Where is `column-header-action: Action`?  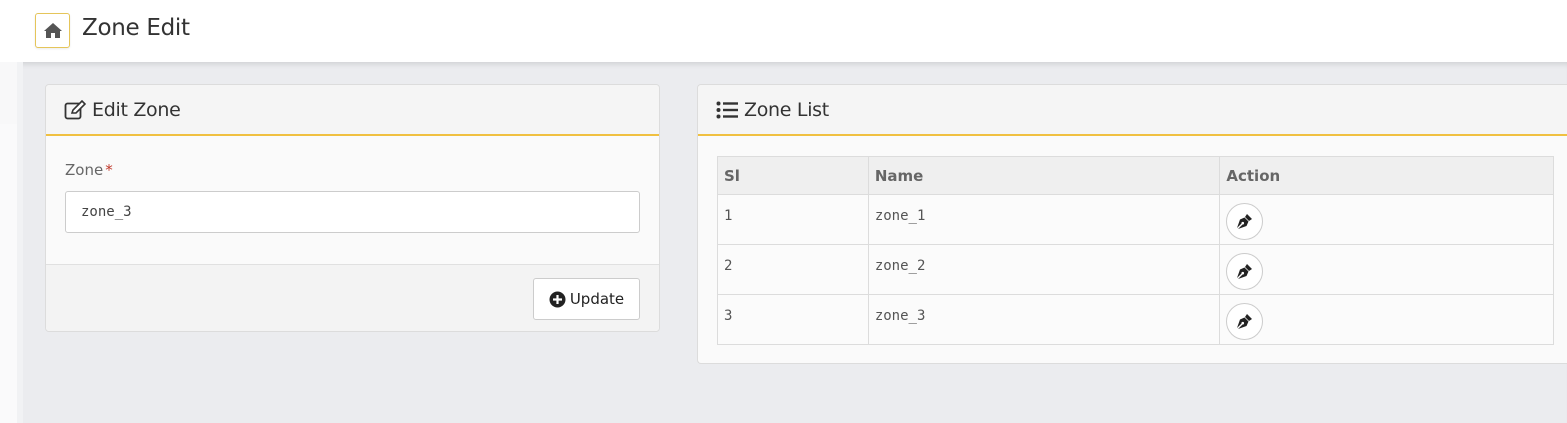 column-header-action: Action is located at coordinates (1386, 175).